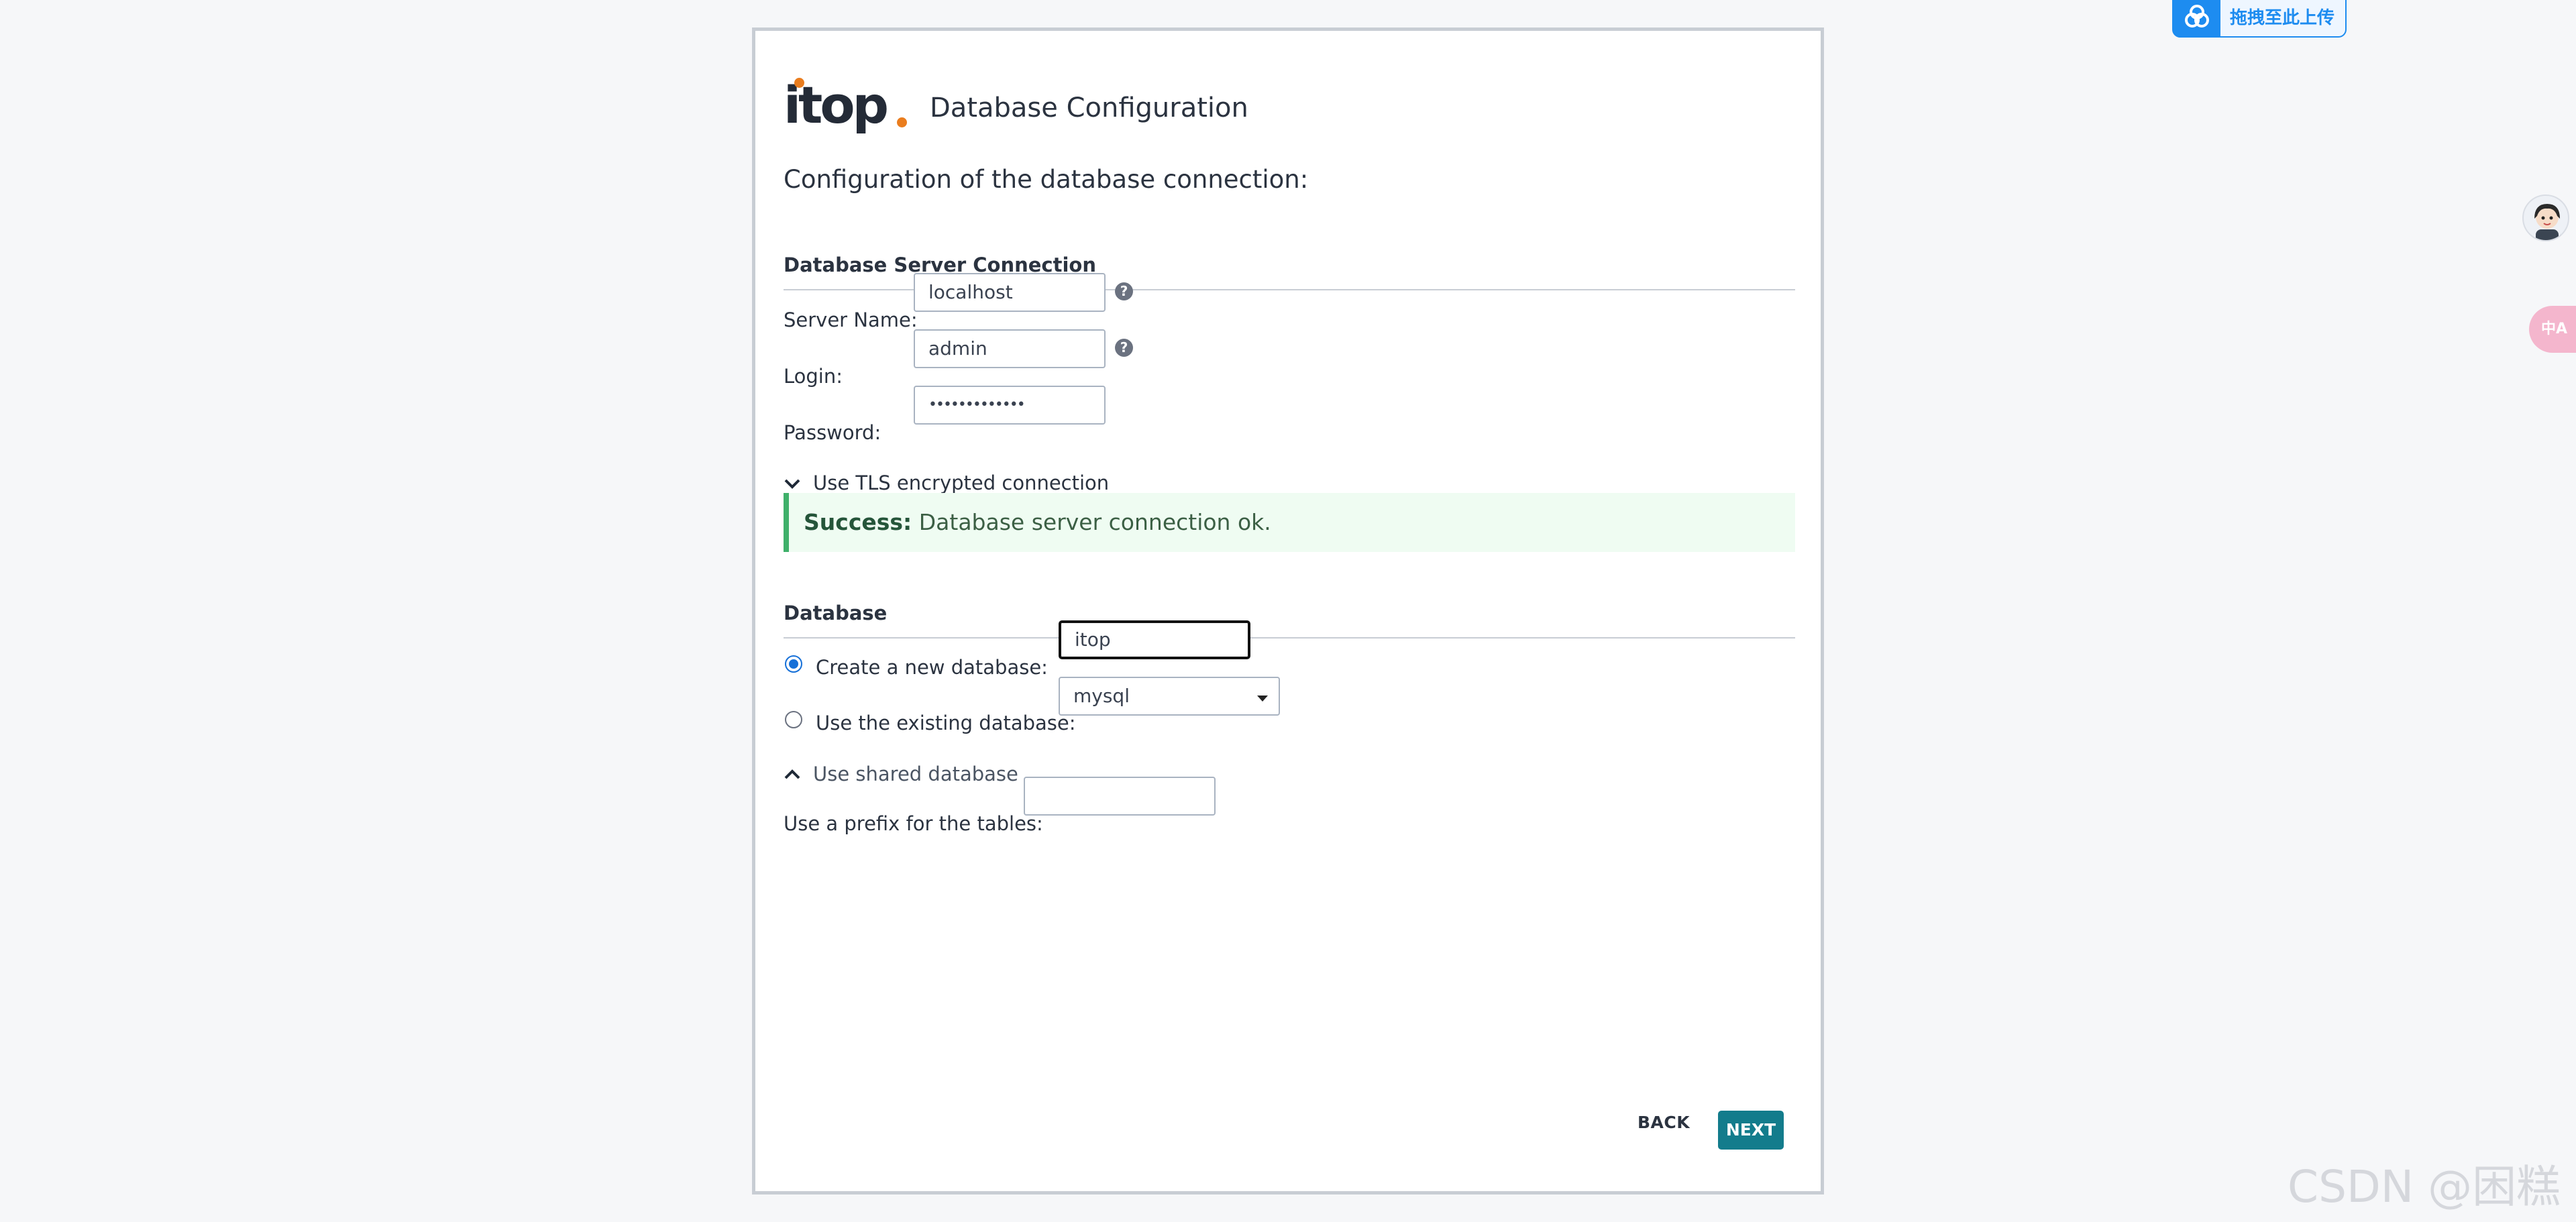  Describe the element at coordinates (1010, 292) in the screenshot. I see `server-name-input: localhost` at that location.